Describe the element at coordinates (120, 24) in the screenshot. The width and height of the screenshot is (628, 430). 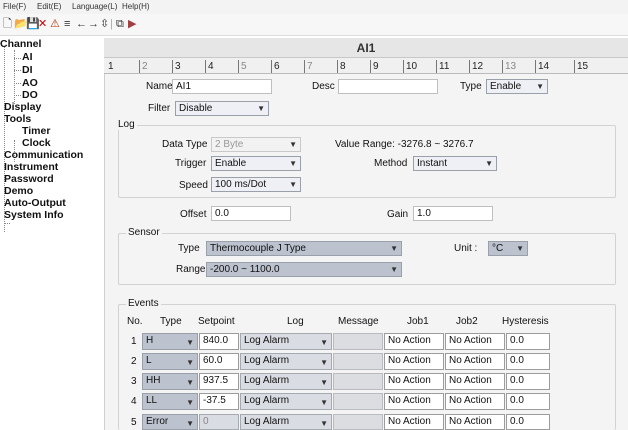
I see `copy-icon: ⧉` at that location.